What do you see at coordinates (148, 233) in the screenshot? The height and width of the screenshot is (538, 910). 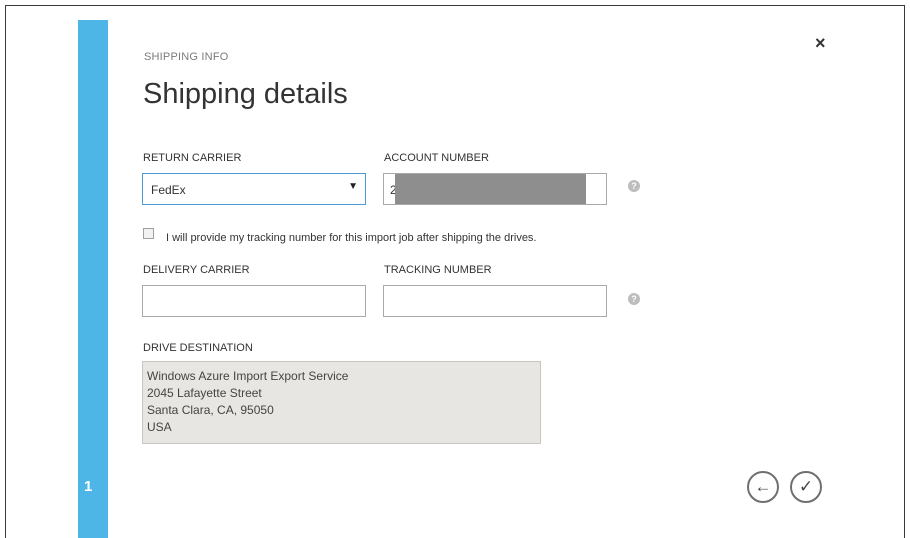 I see `tracking-later-checkbox` at bounding box center [148, 233].